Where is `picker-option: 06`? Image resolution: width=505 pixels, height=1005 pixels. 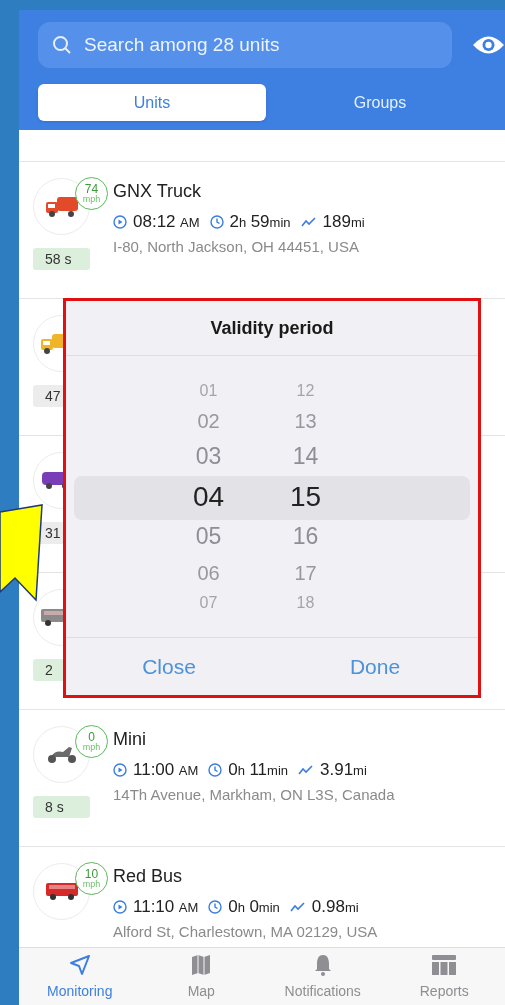
picker-option: 06 is located at coordinates (208, 572).